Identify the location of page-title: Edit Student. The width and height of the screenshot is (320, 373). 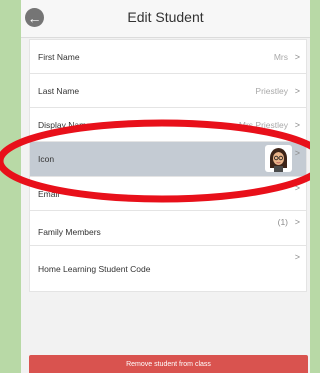
(165, 17).